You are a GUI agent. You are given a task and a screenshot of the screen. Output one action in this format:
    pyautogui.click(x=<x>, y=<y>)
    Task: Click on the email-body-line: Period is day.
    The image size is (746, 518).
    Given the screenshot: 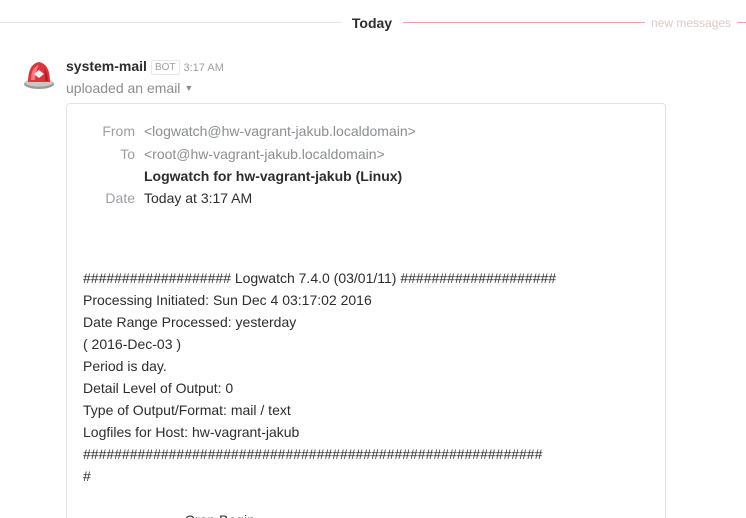 What is the action you would take?
    pyautogui.click(x=125, y=366)
    